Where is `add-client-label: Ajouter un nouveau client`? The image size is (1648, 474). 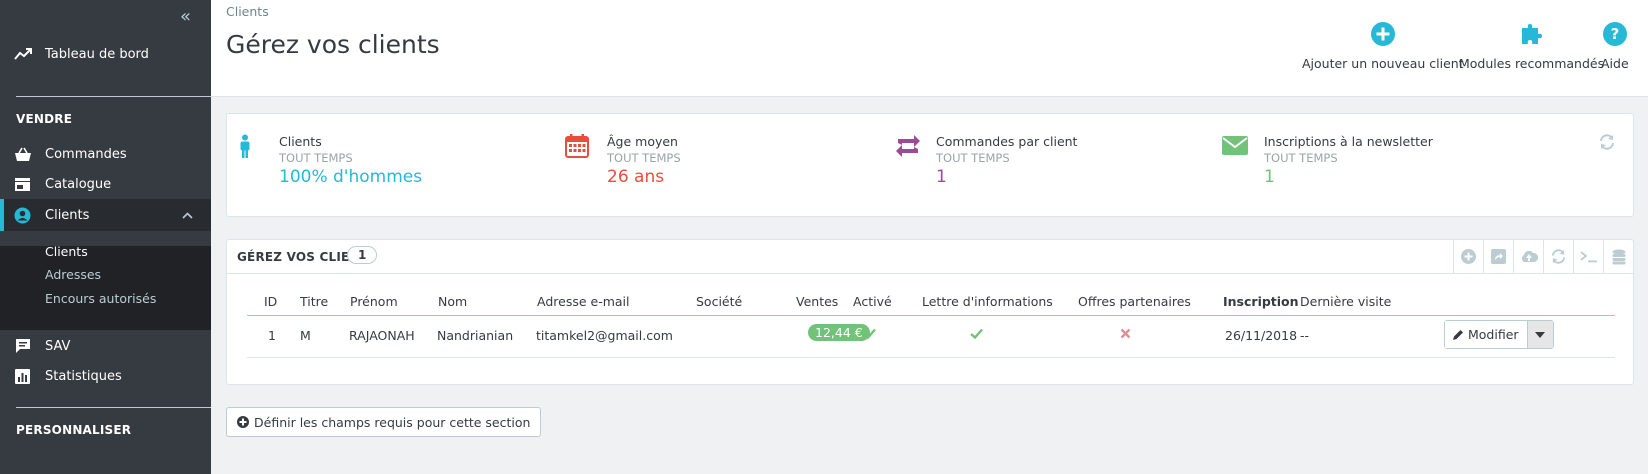 add-client-label: Ajouter un nouveau client is located at coordinates (1383, 63).